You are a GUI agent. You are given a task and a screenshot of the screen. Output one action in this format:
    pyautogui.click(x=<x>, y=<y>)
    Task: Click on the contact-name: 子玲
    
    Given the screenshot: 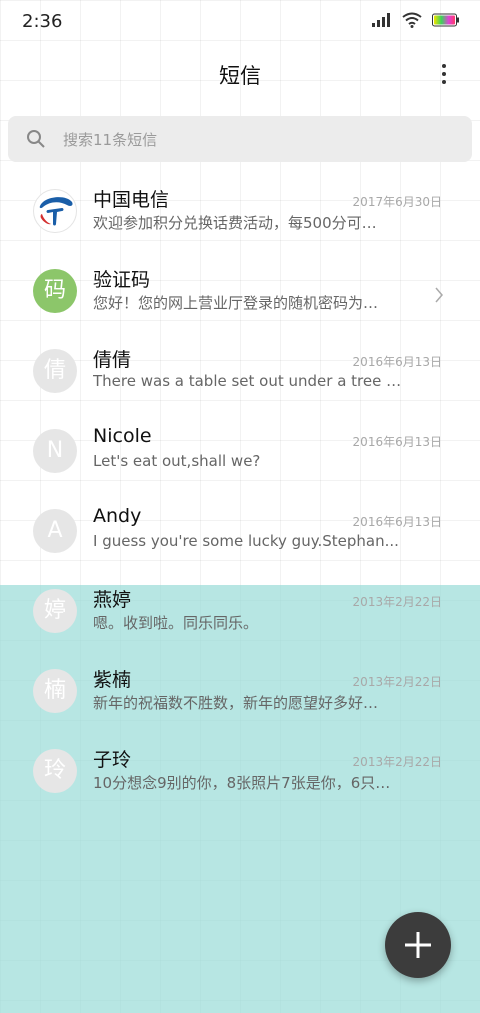 What is the action you would take?
    pyautogui.click(x=112, y=760)
    